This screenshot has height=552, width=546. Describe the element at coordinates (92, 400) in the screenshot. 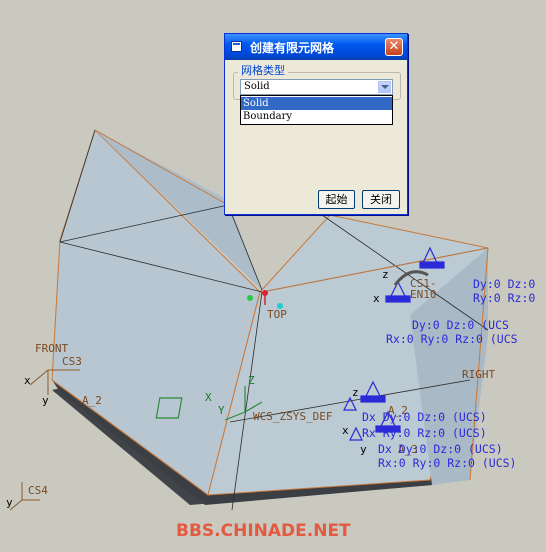

I see `label-a2-left: A_2` at that location.